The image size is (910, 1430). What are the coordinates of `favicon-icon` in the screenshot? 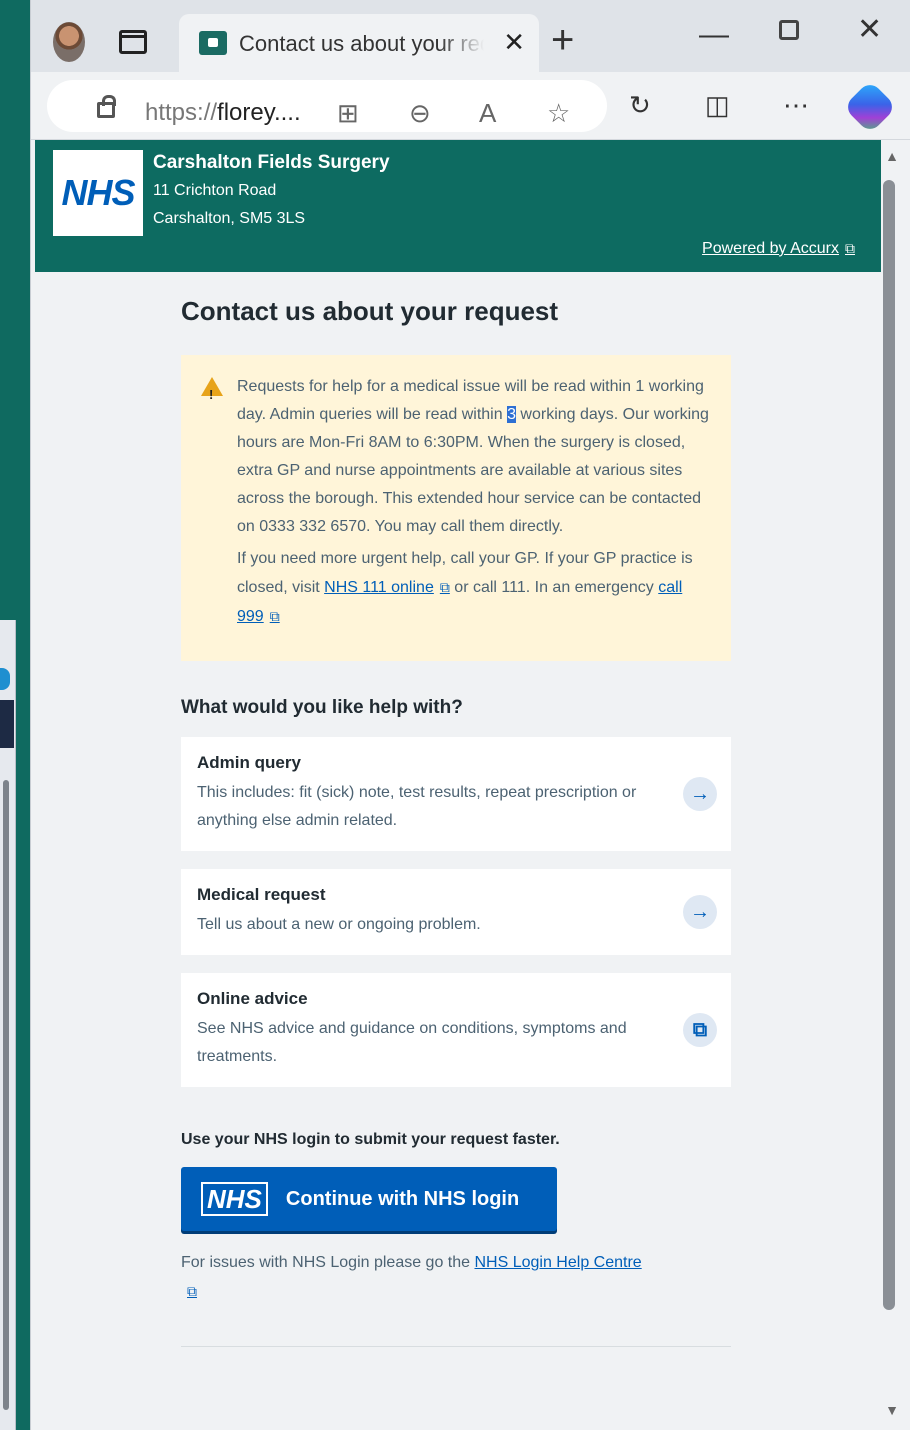 It's located at (213, 43).